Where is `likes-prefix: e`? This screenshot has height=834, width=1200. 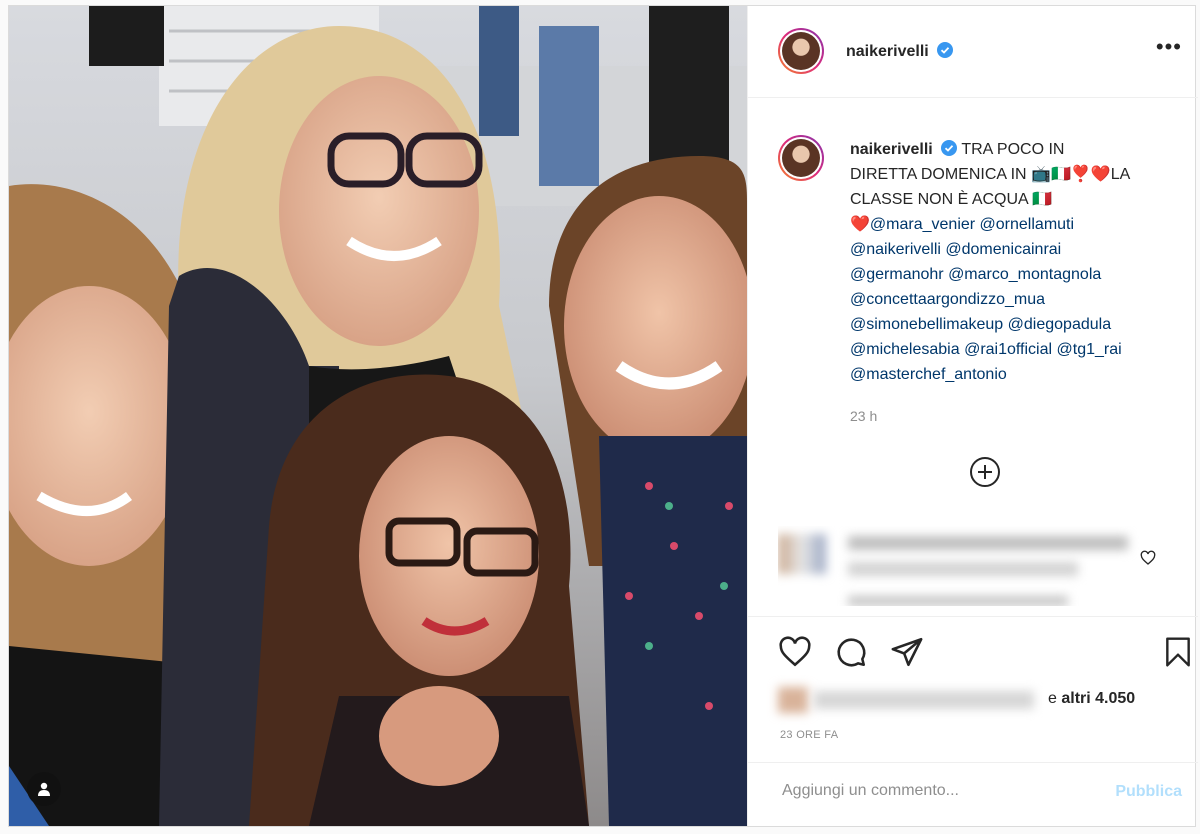 likes-prefix: e is located at coordinates (1052, 698).